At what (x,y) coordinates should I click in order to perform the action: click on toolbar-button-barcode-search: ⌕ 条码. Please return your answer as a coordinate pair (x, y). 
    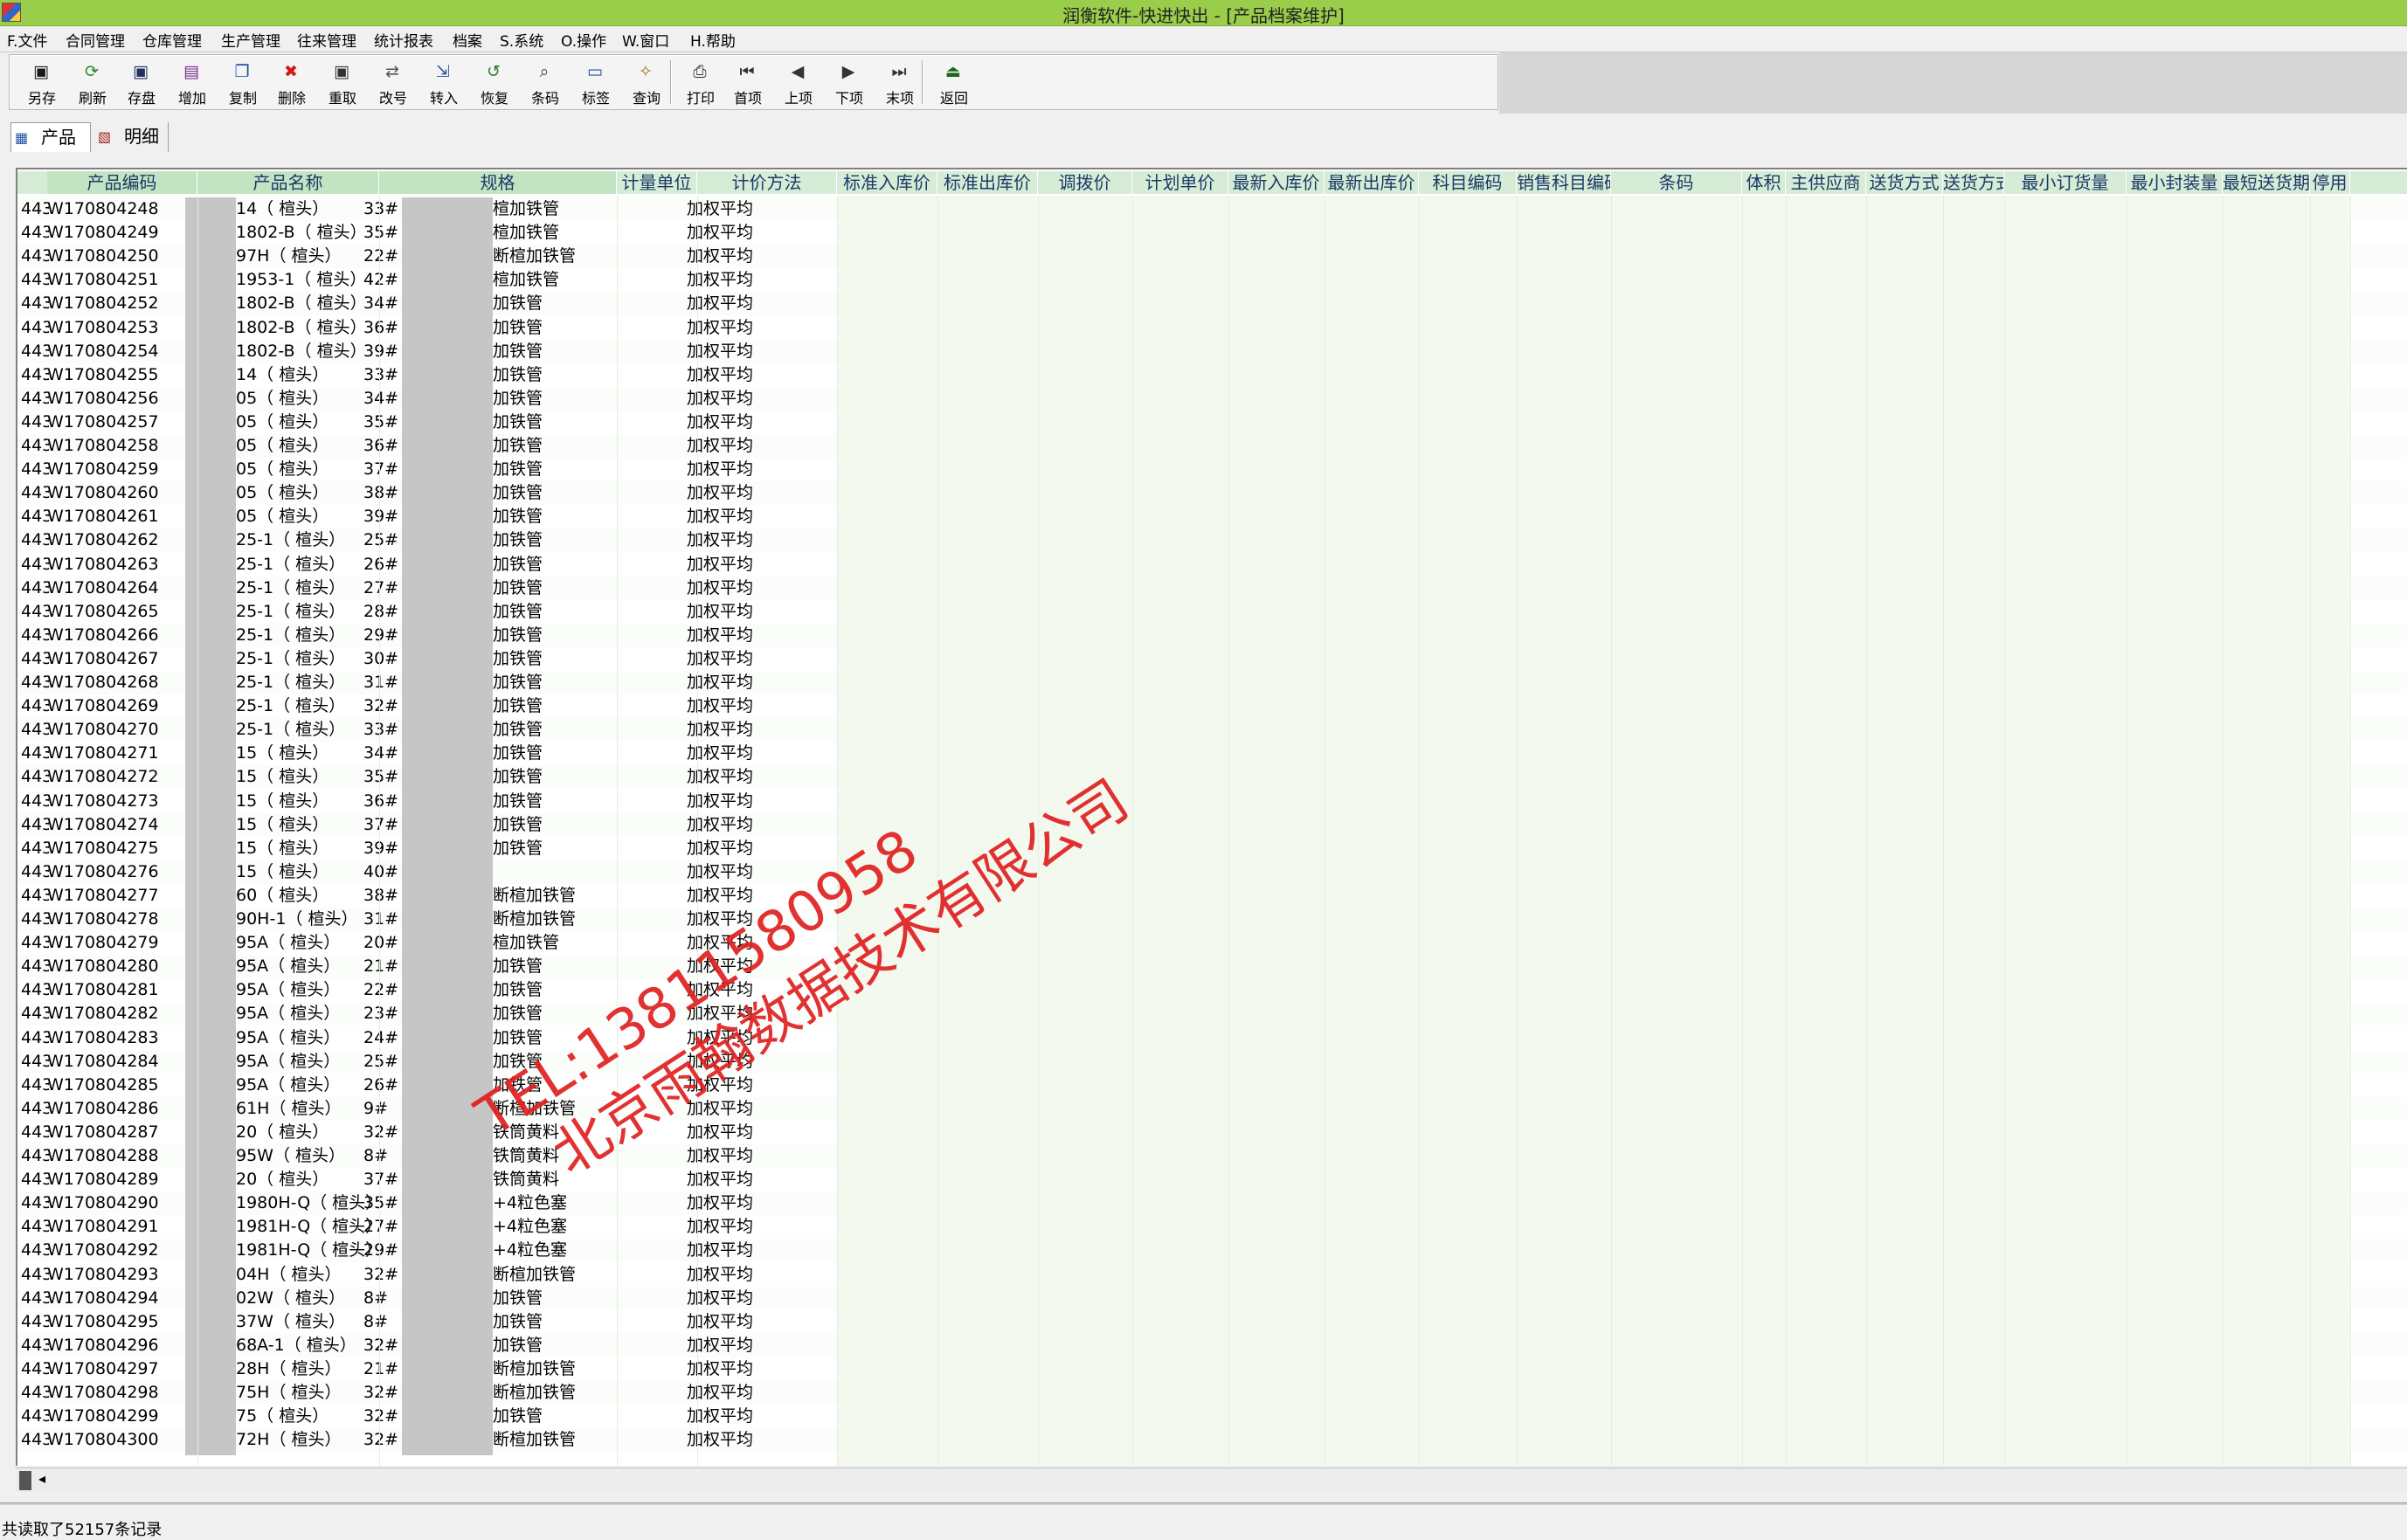
    Looking at the image, I should click on (546, 83).